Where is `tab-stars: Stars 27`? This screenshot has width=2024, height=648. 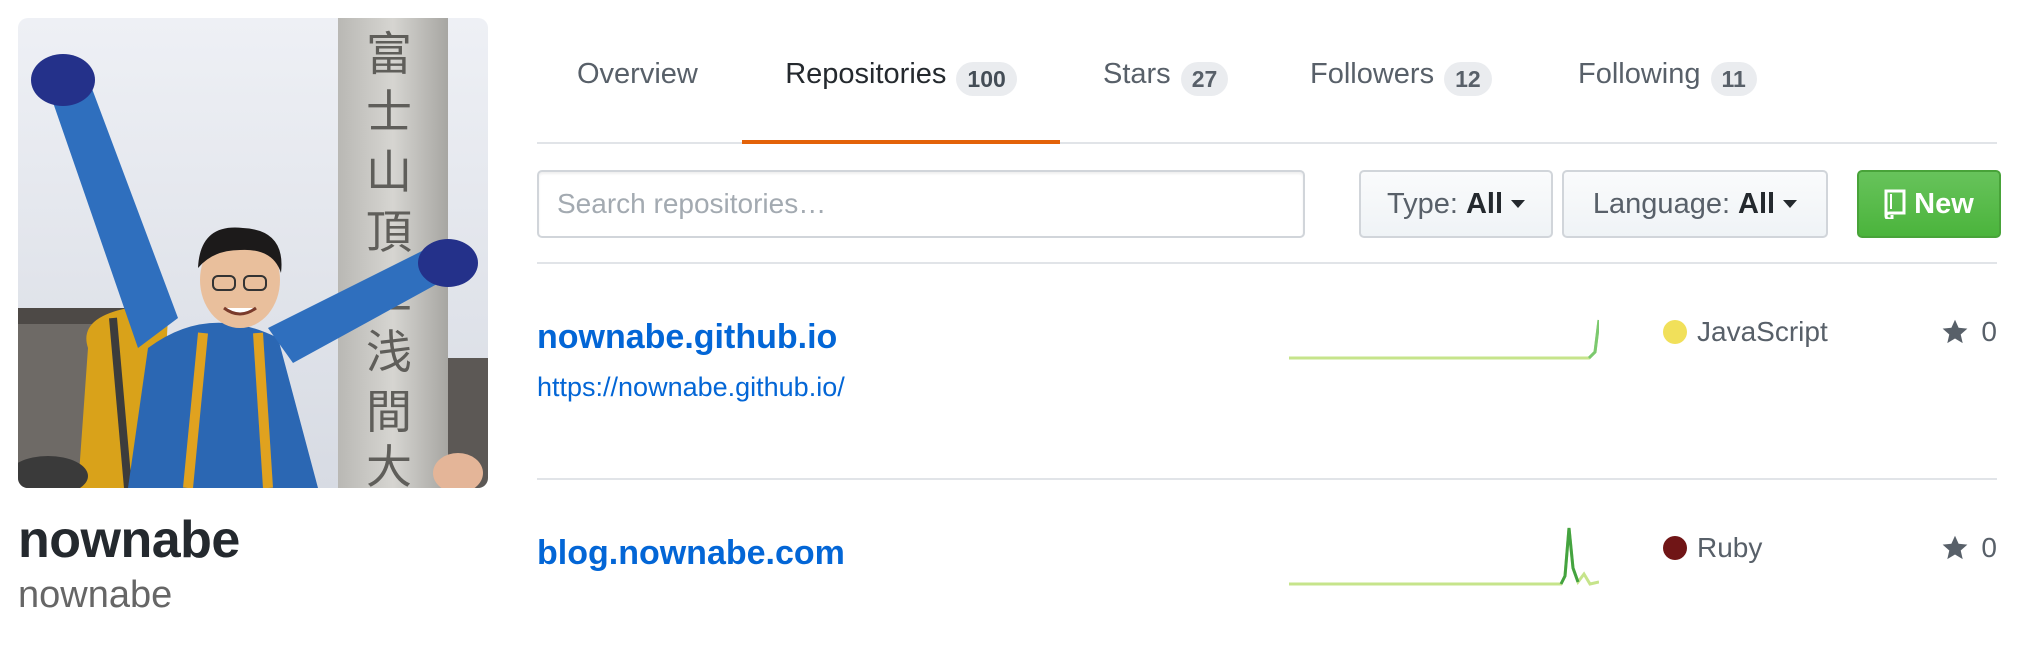 tab-stars: Stars 27 is located at coordinates (1166, 101).